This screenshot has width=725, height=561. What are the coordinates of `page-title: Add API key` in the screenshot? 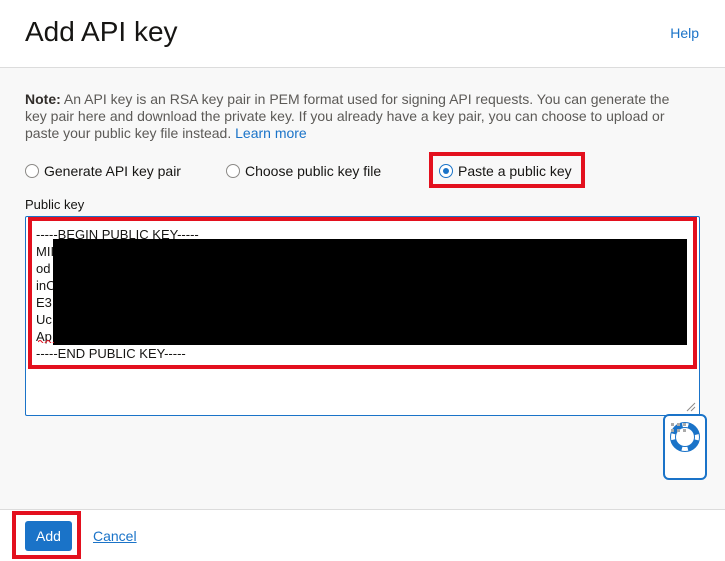 It's located at (101, 31).